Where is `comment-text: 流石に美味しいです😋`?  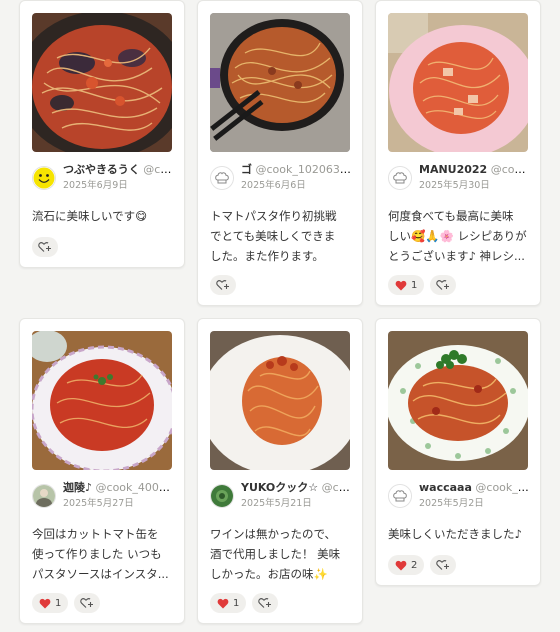
comment-text: 流石に美味しいです😋 is located at coordinates (103, 216).